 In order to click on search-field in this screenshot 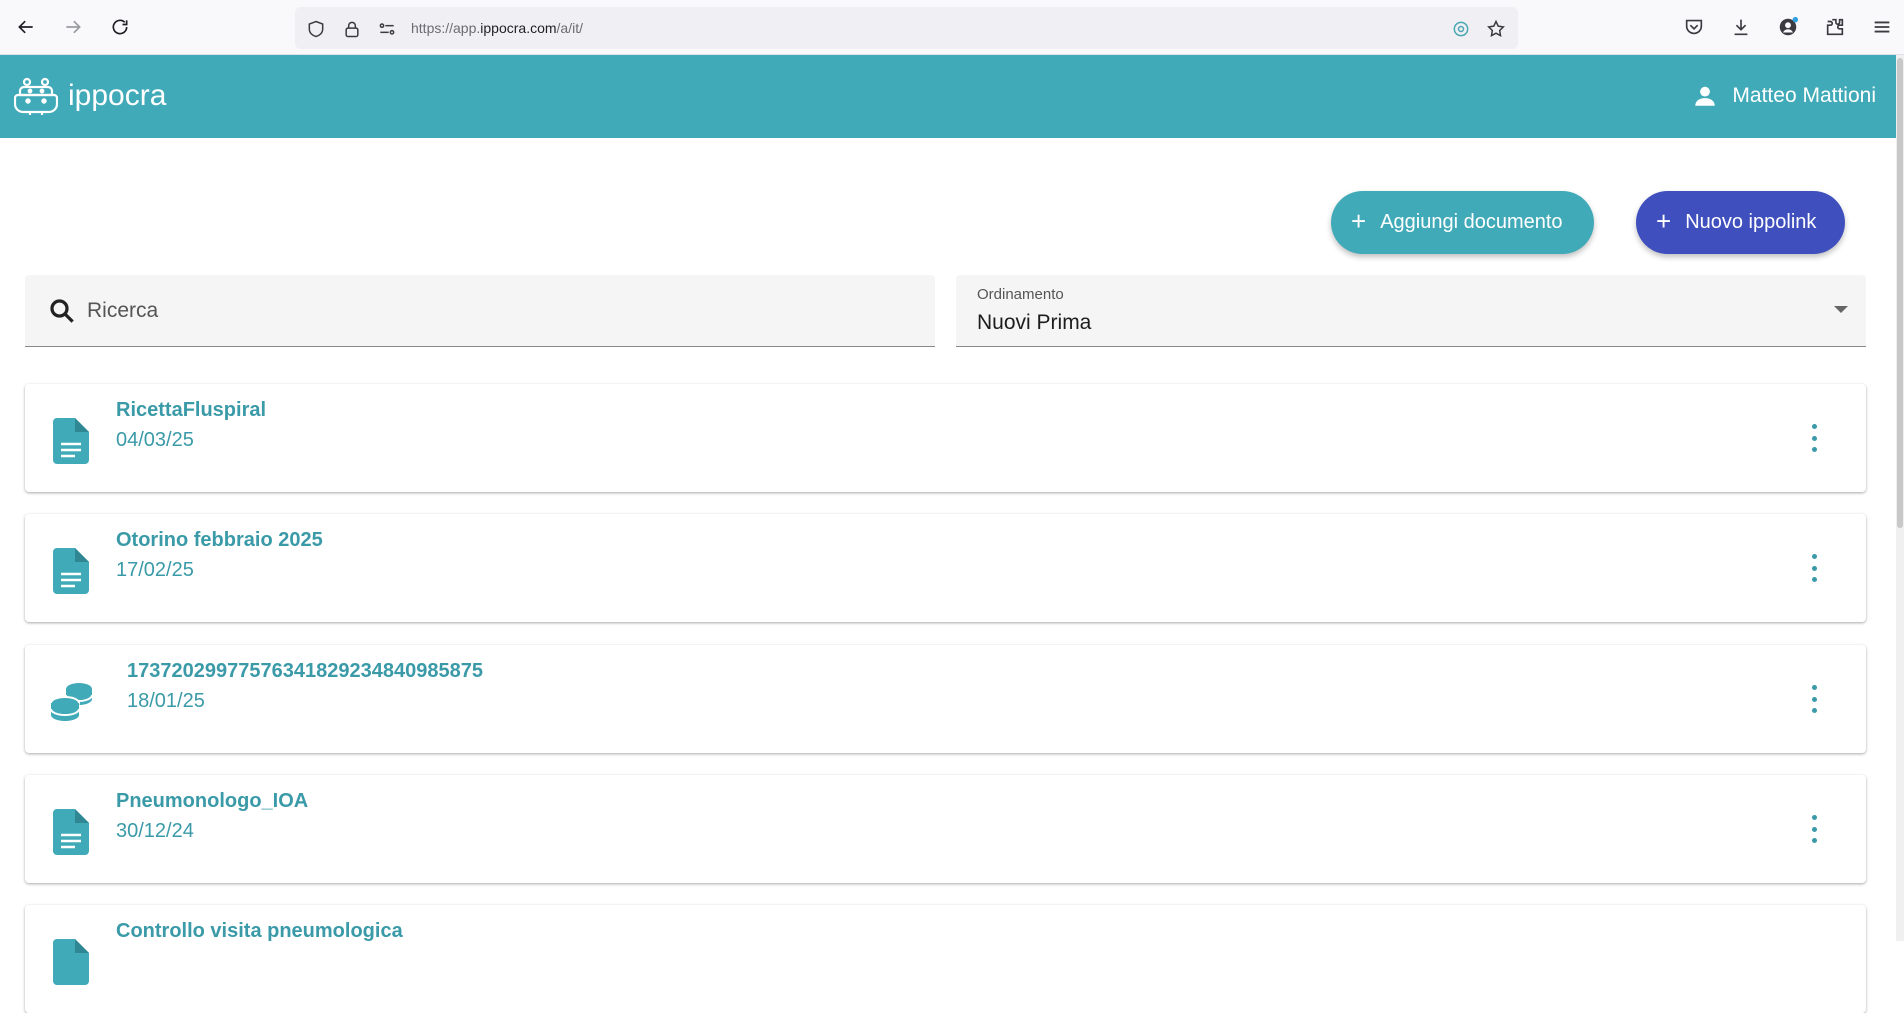, I will do `click(480, 311)`.